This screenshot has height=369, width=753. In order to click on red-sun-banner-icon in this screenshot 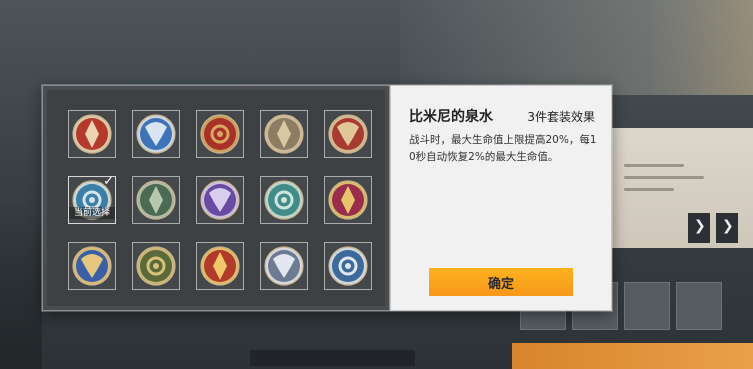, I will do `click(220, 266)`.